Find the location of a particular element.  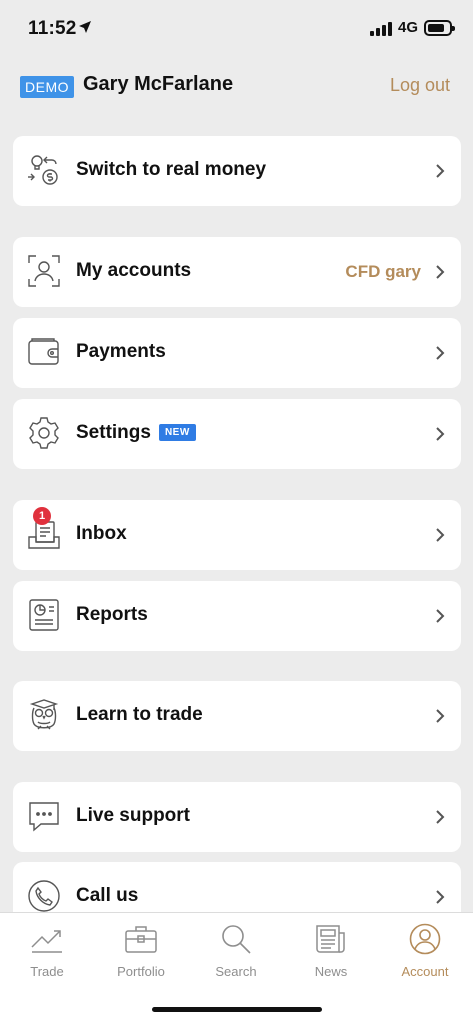

call-us-label: Call us is located at coordinates (107, 895).